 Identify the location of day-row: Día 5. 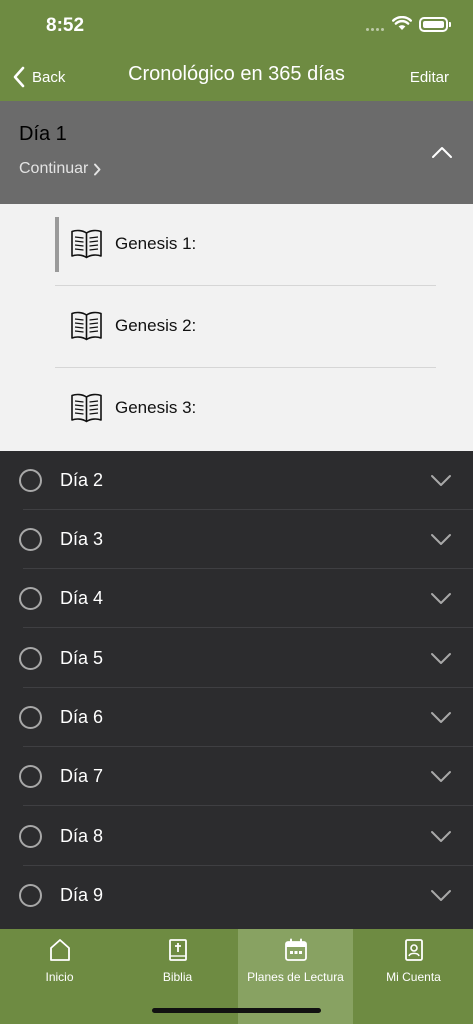
(236, 658).